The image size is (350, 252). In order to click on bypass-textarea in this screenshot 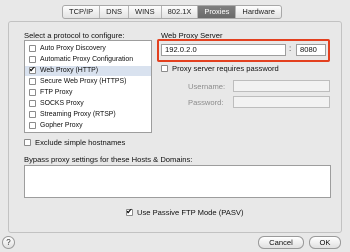, I will do `click(177, 181)`.